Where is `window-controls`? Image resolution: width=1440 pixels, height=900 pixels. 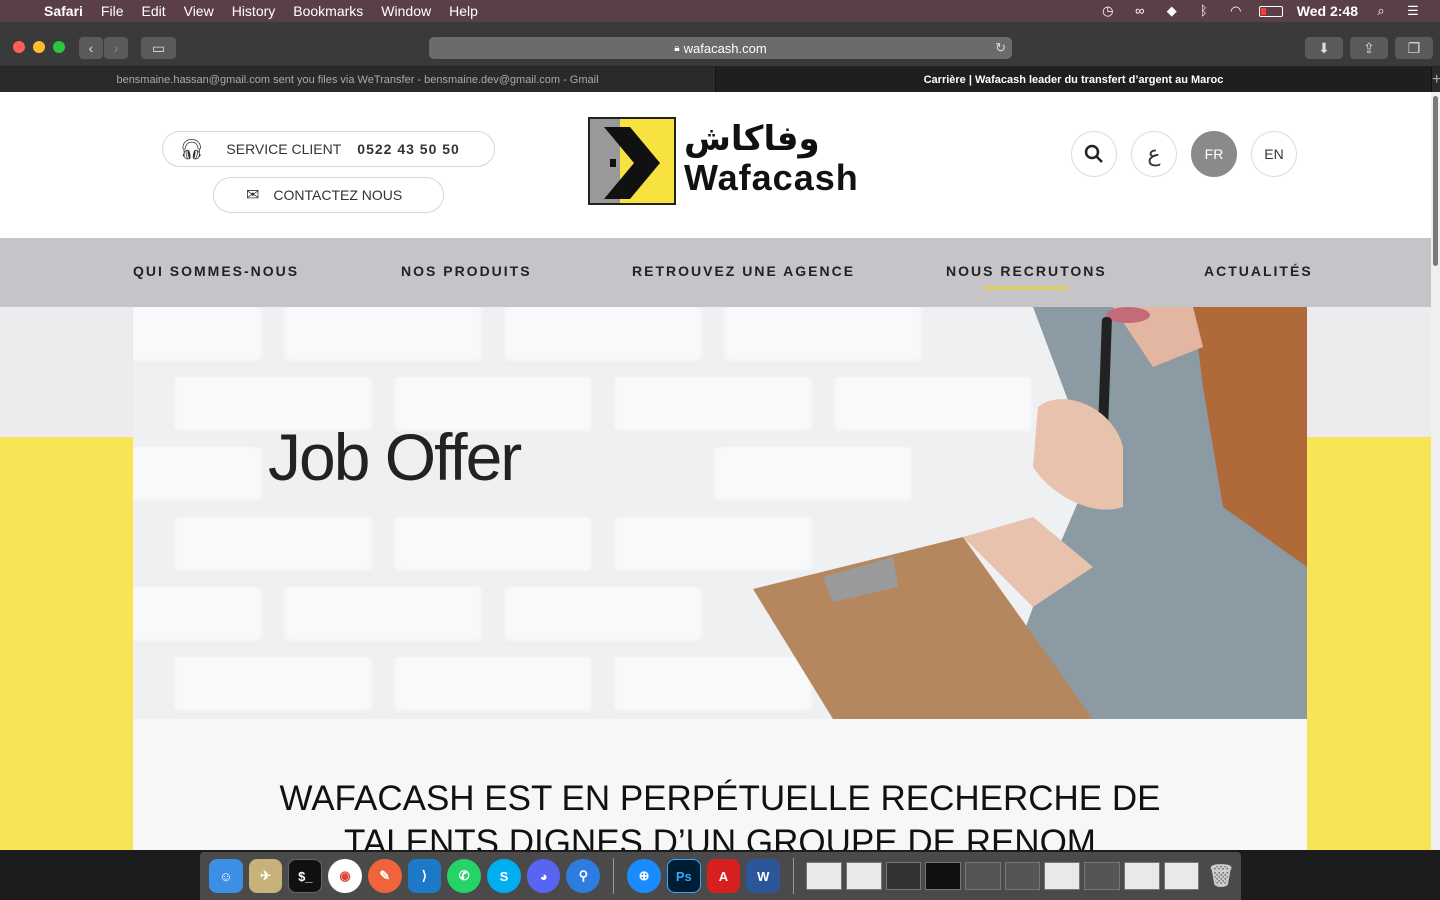
window-controls is located at coordinates (39, 47).